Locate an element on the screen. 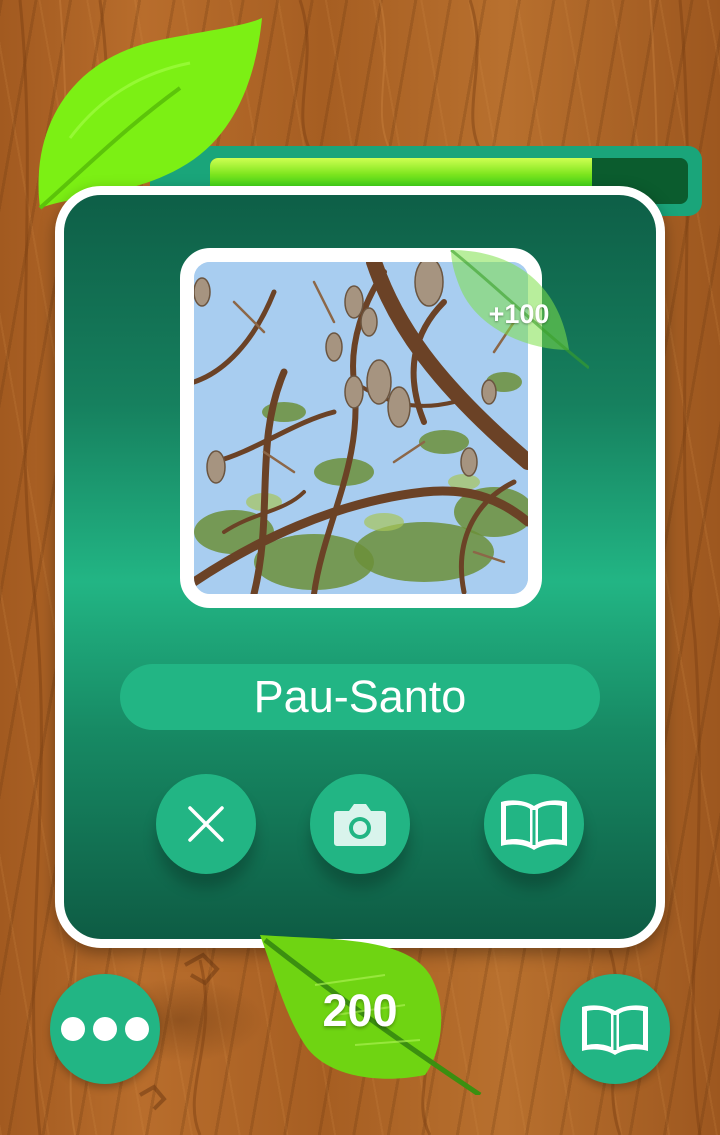 Image resolution: width=720 pixels, height=1135 pixels. more-dots-icon is located at coordinates (105, 1029).